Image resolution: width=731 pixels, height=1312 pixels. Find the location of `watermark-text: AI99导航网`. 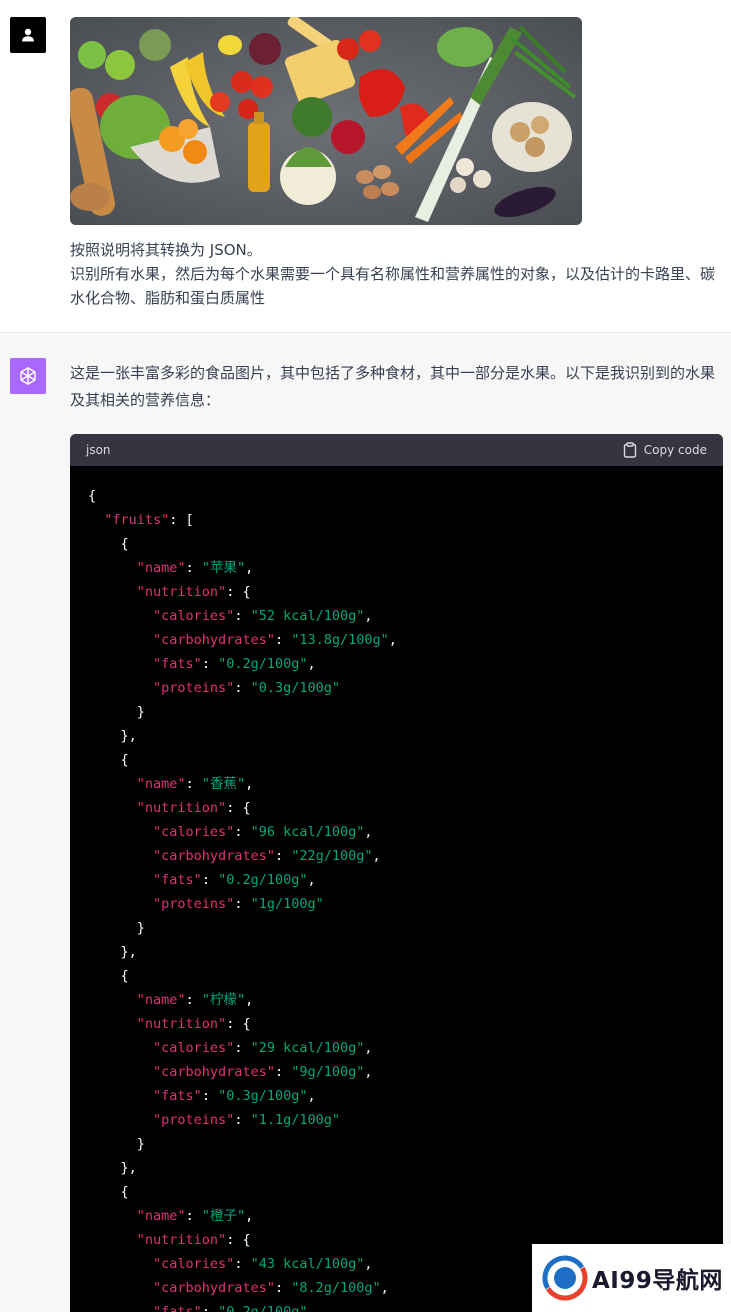

watermark-text: AI99导航网 is located at coordinates (657, 1281).